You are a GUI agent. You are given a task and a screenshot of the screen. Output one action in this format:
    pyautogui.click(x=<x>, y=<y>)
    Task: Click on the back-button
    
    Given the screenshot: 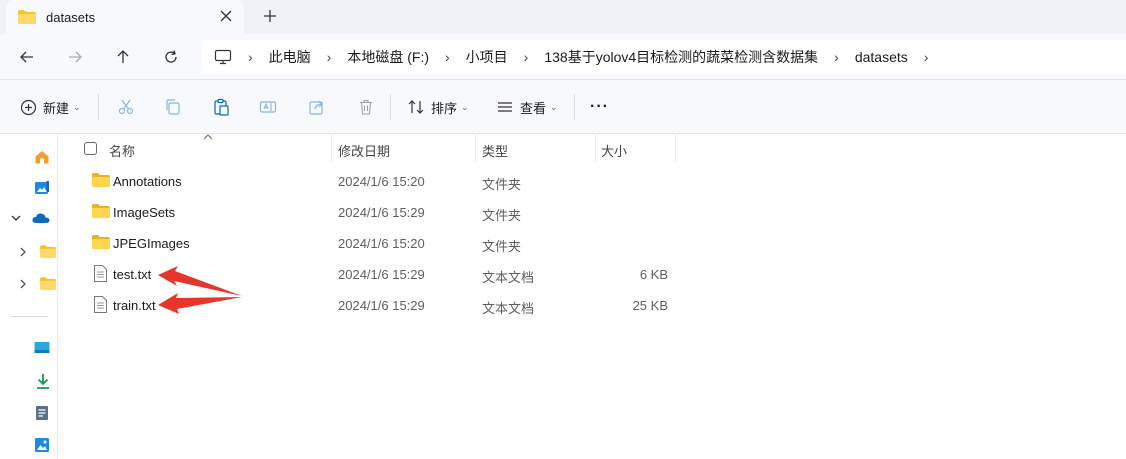 What is the action you would take?
    pyautogui.click(x=27, y=57)
    